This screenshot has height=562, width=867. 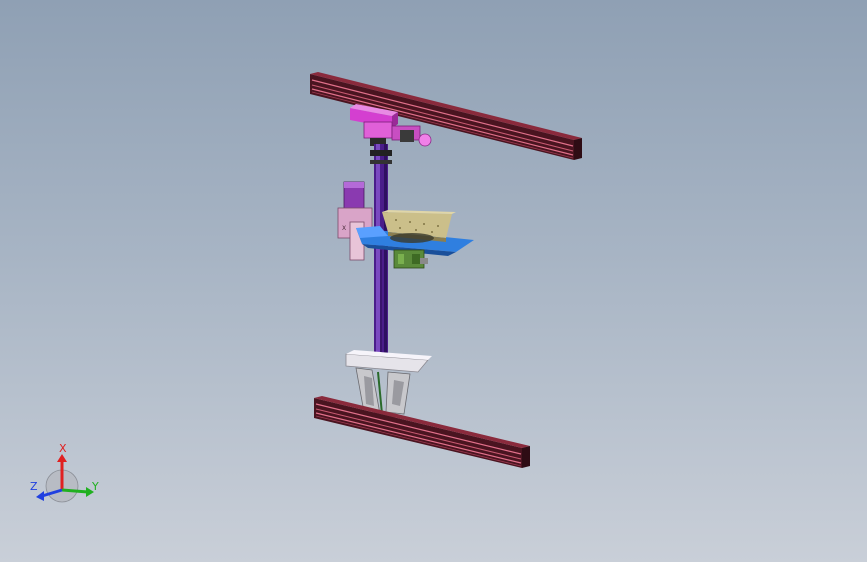 What do you see at coordinates (63, 448) in the screenshot?
I see `x-axis-label: X` at bounding box center [63, 448].